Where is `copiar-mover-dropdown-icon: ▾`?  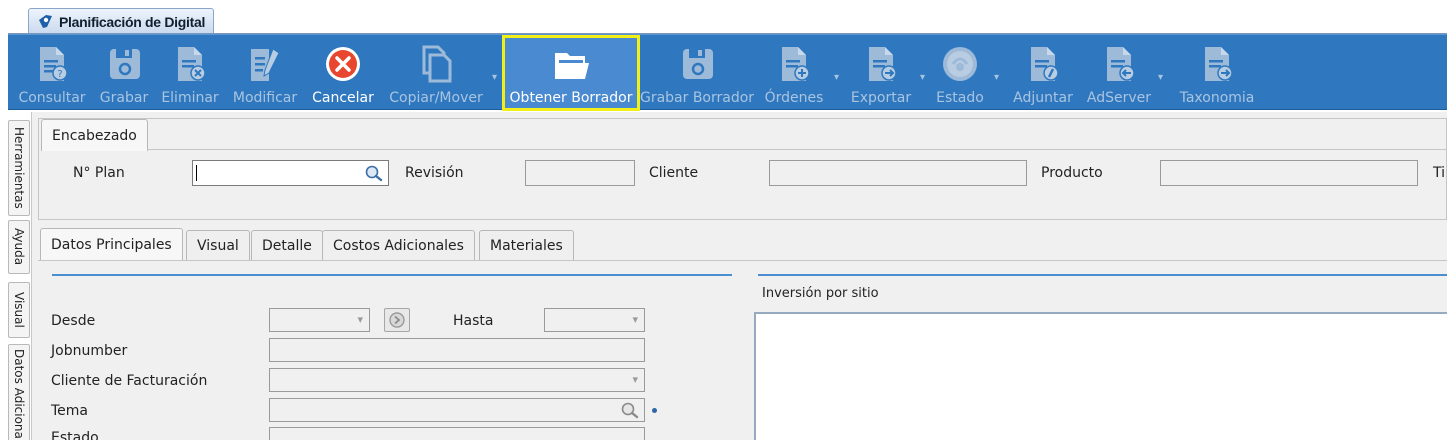
copiar-mover-dropdown-icon: ▾ is located at coordinates (494, 77).